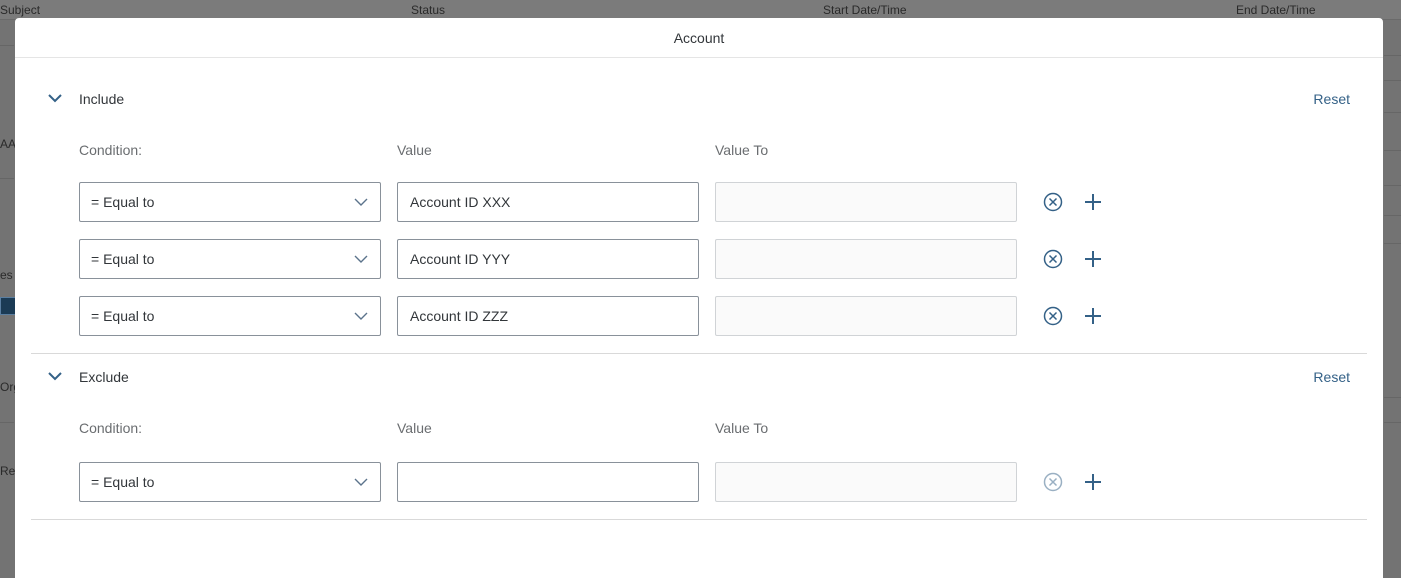 This screenshot has height=578, width=1401. What do you see at coordinates (20, 10) in the screenshot?
I see `bg-column-subject: Subject` at bounding box center [20, 10].